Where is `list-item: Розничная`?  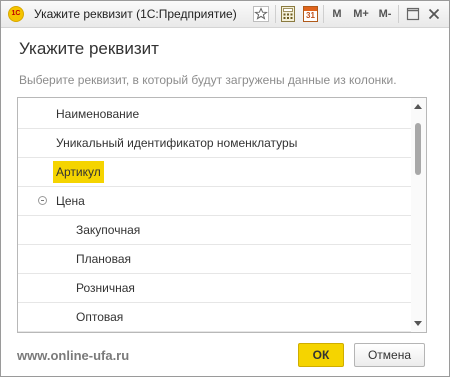 list-item: Розничная is located at coordinates (214, 288).